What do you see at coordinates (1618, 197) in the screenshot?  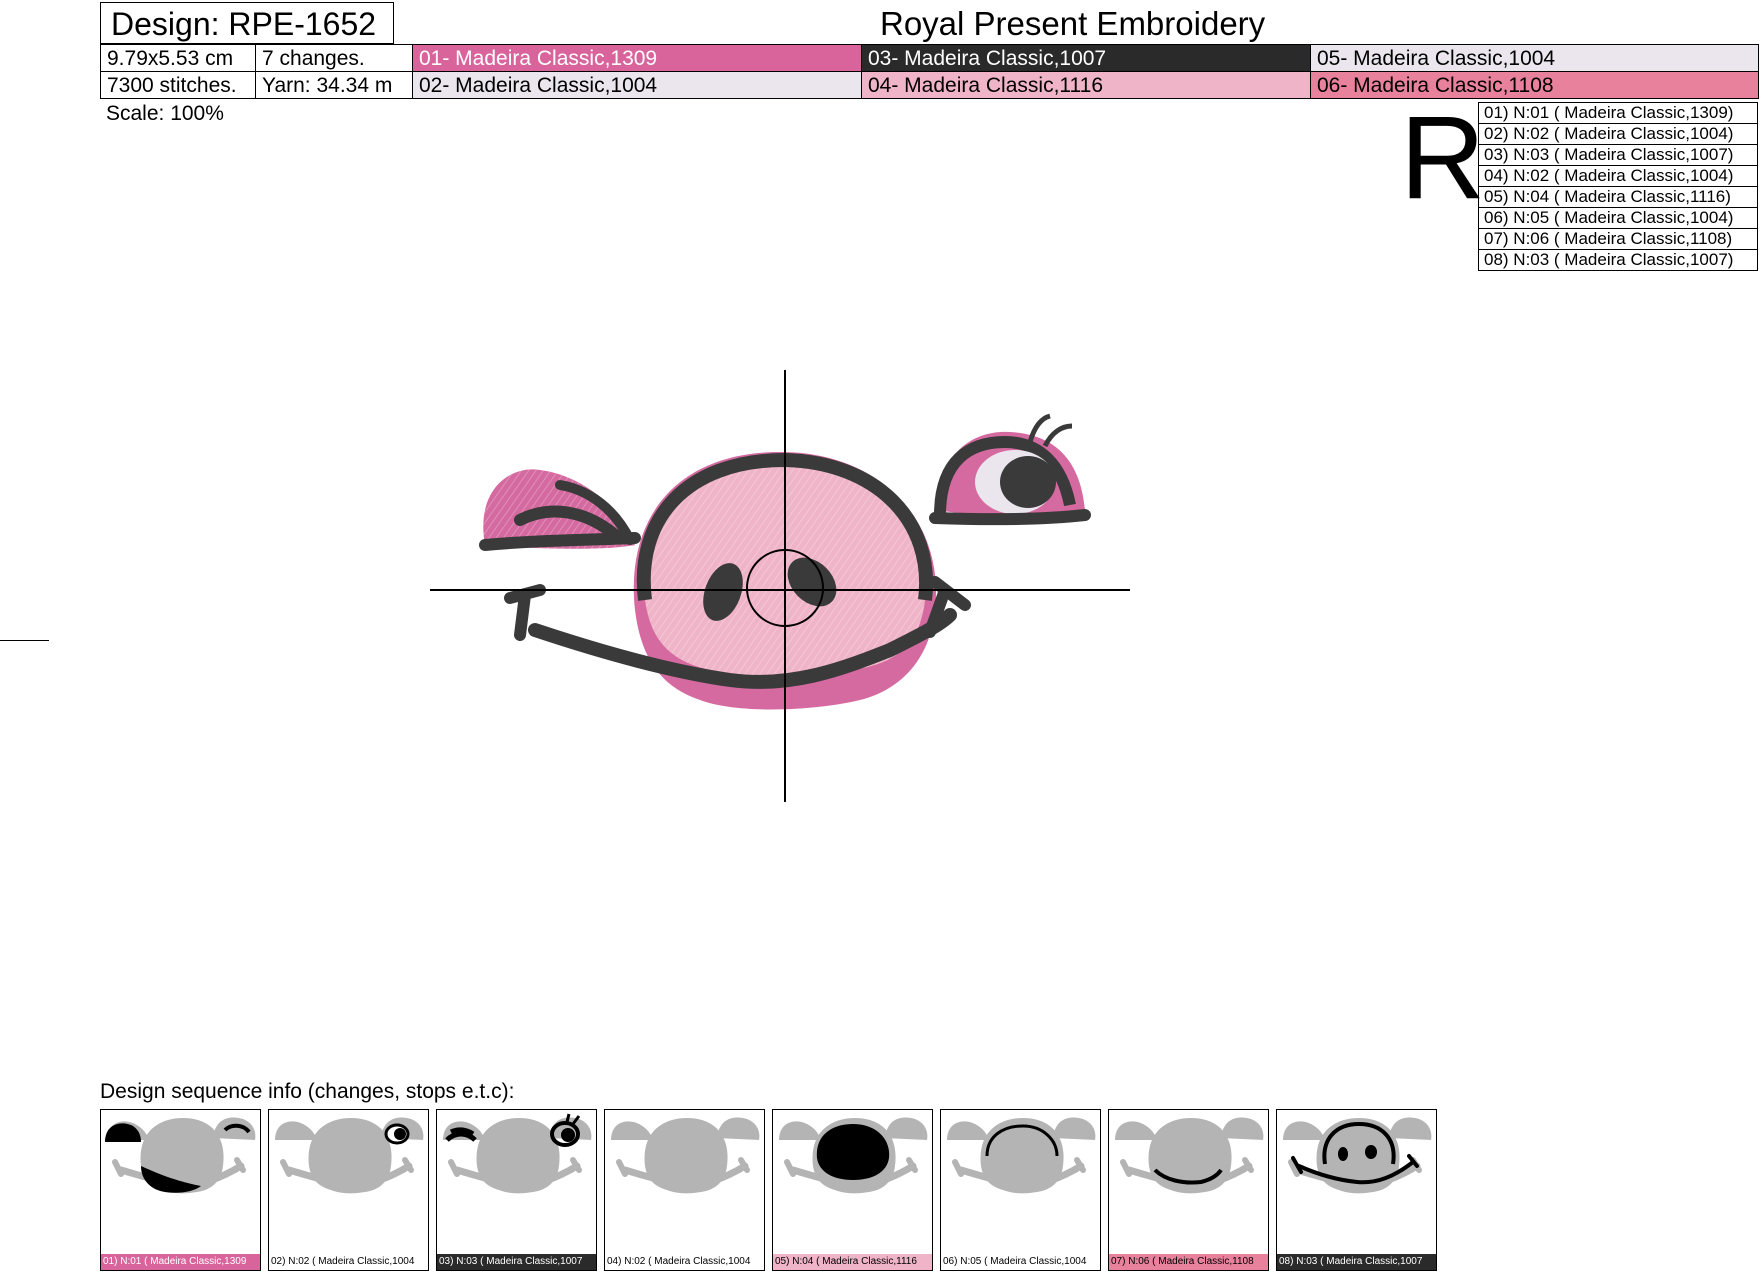 I see `sequence-item: 05) N:04 ( Madeira Classic,1116)` at bounding box center [1618, 197].